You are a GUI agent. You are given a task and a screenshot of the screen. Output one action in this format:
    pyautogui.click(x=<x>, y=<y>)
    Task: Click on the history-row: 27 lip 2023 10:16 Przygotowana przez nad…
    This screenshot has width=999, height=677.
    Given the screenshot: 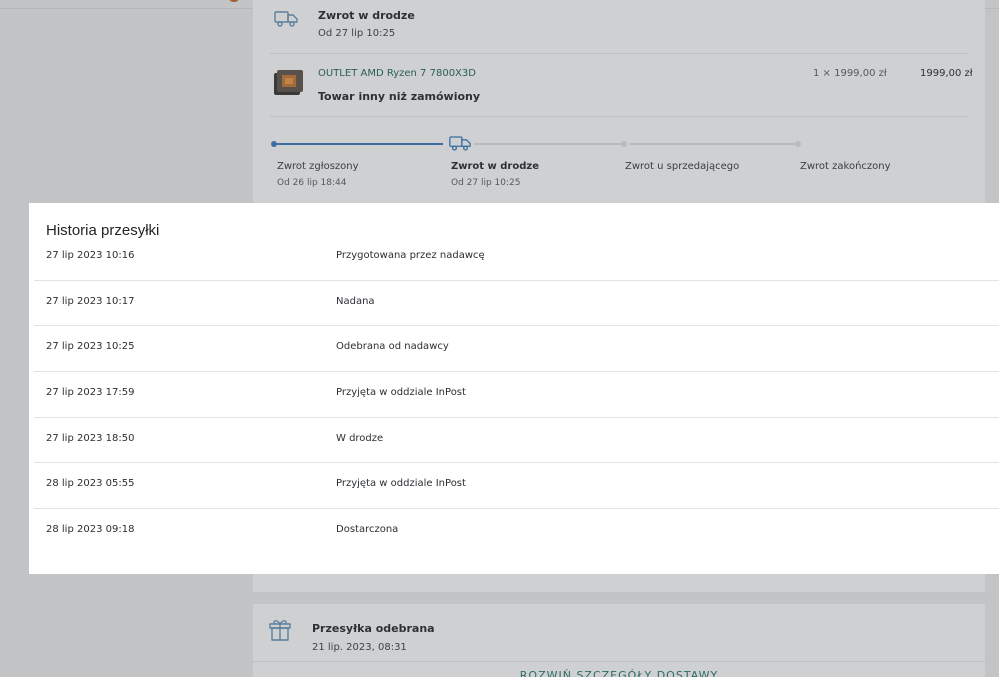 What is the action you would take?
    pyautogui.click(x=516, y=258)
    